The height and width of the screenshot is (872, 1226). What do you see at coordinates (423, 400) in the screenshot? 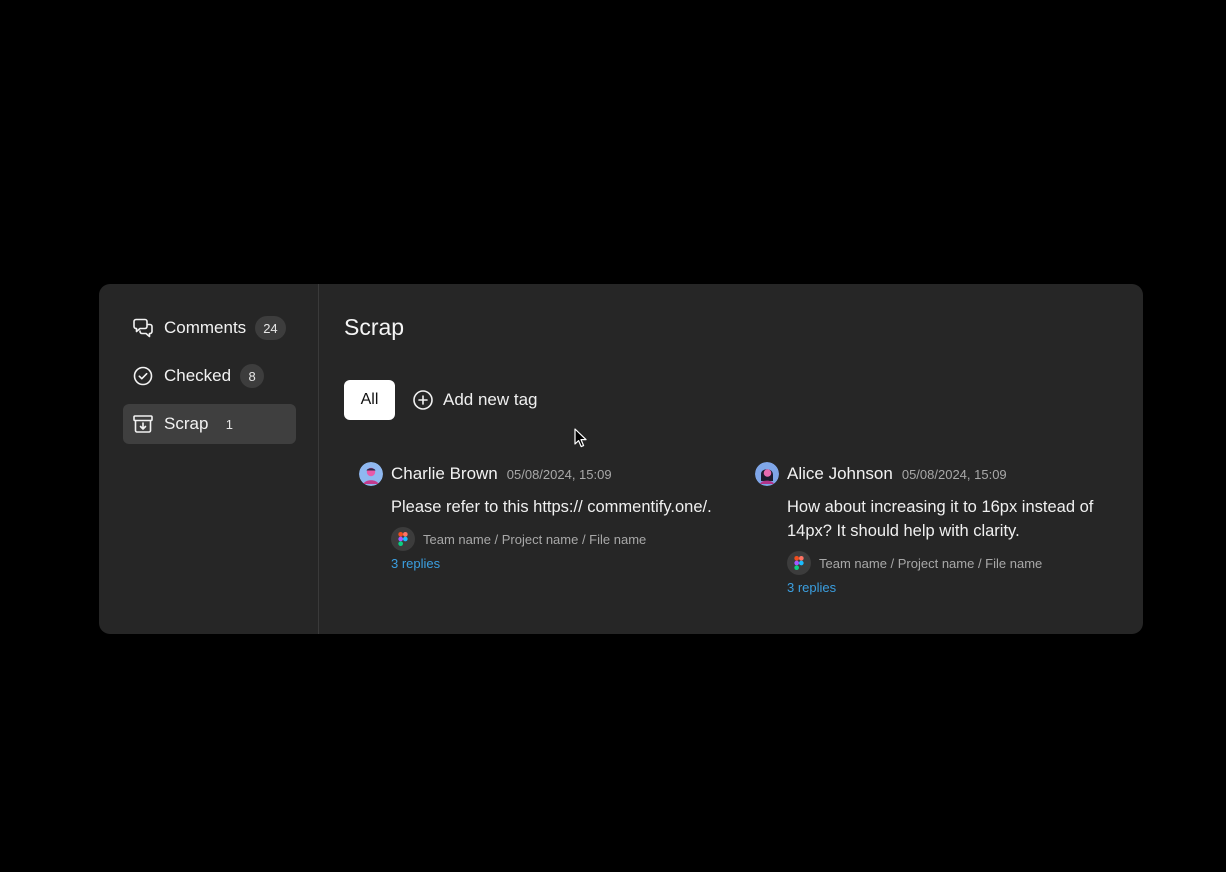
I see `plus-circle-icon` at bounding box center [423, 400].